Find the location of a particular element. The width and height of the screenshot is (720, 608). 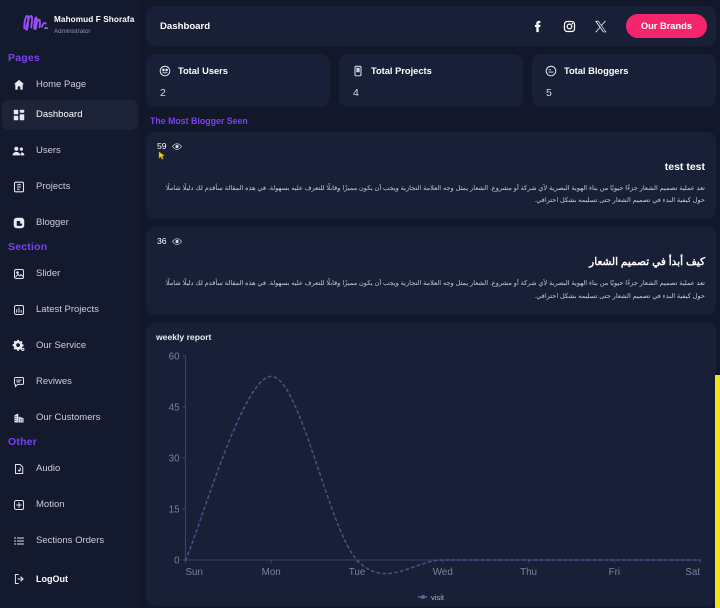

slider-image-icon is located at coordinates (18, 273).